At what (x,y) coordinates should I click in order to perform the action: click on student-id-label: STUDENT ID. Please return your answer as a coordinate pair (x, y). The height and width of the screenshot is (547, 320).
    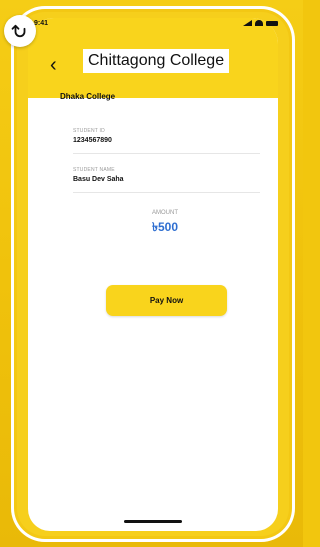
    Looking at the image, I should click on (89, 131).